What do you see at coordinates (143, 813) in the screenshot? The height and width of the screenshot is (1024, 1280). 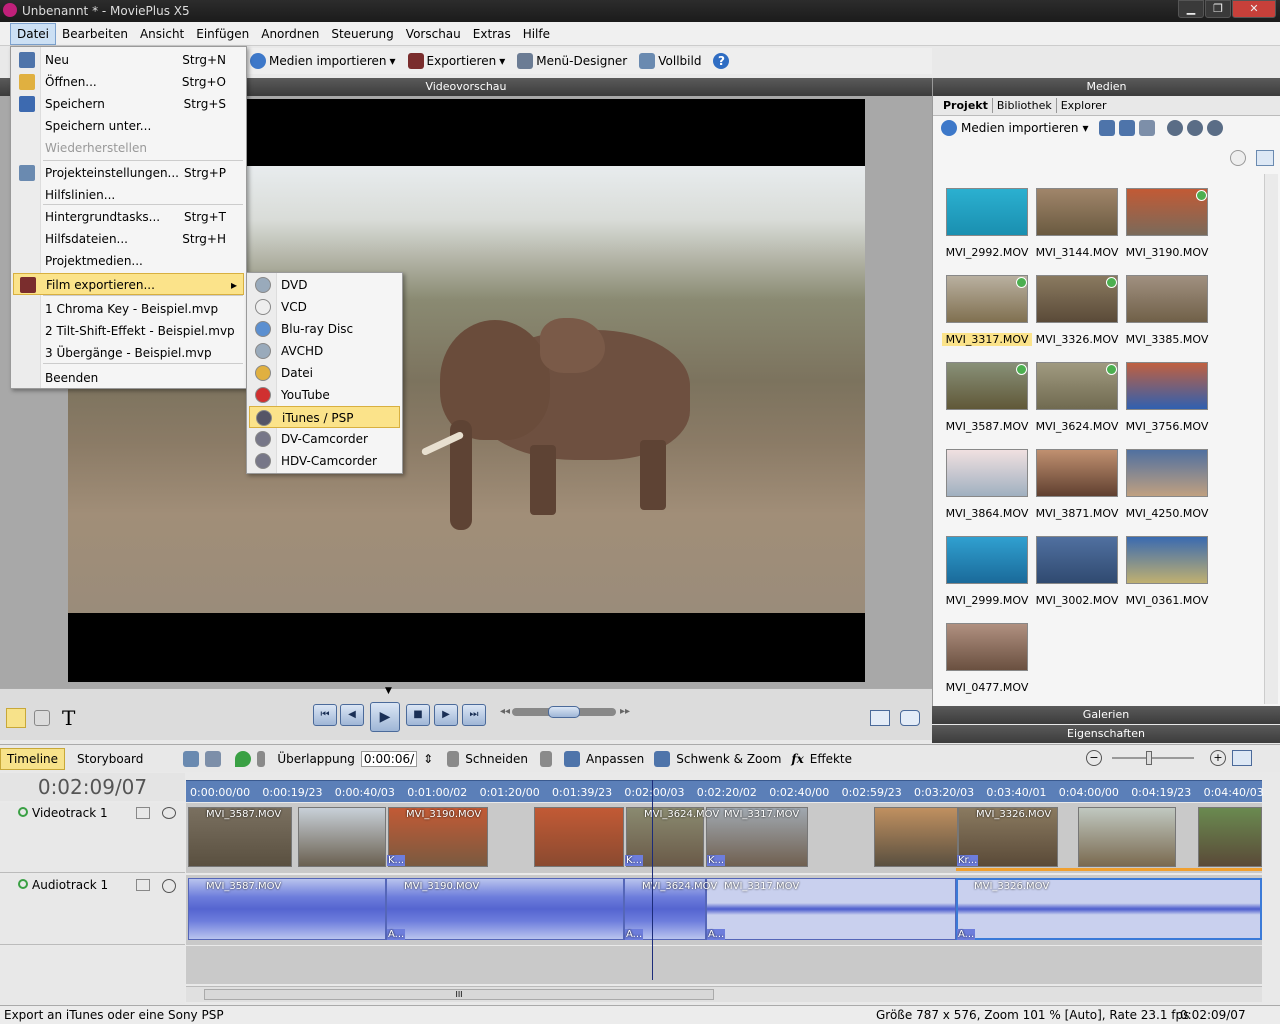 I see `track-menu-icon` at bounding box center [143, 813].